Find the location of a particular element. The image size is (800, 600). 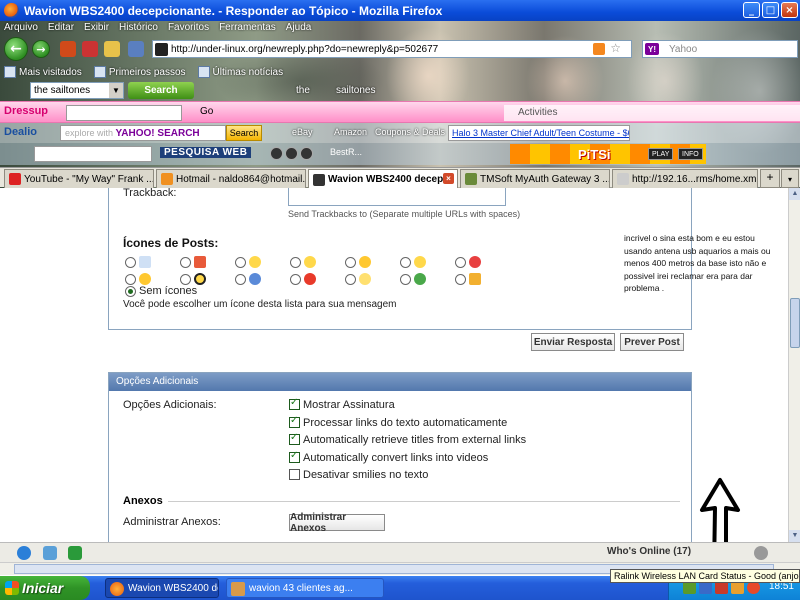

preview-post-button: Prever Post is located at coordinates (652, 342).